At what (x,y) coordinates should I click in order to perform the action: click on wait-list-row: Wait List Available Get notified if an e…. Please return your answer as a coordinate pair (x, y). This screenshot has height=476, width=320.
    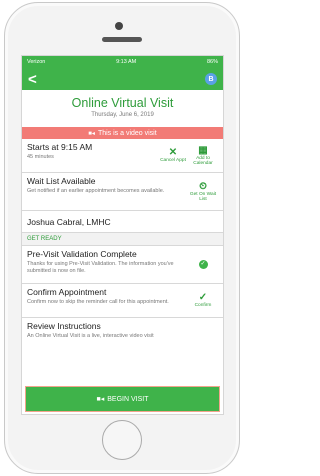
    Looking at the image, I should click on (122, 192).